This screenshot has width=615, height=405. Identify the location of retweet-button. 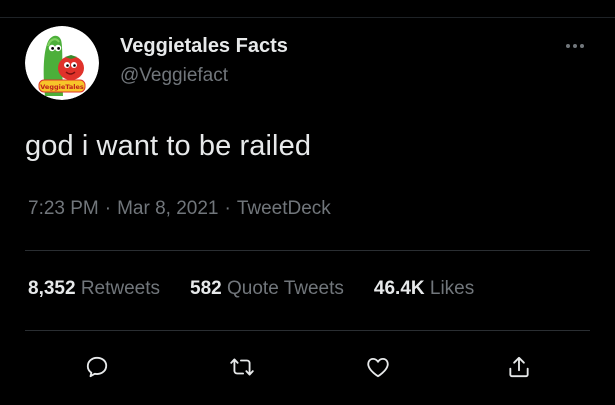
(242, 367).